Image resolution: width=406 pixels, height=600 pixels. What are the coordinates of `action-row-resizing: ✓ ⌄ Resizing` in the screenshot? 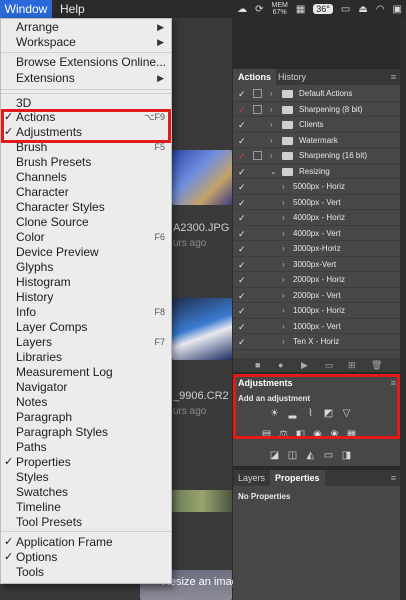 It's located at (316, 171).